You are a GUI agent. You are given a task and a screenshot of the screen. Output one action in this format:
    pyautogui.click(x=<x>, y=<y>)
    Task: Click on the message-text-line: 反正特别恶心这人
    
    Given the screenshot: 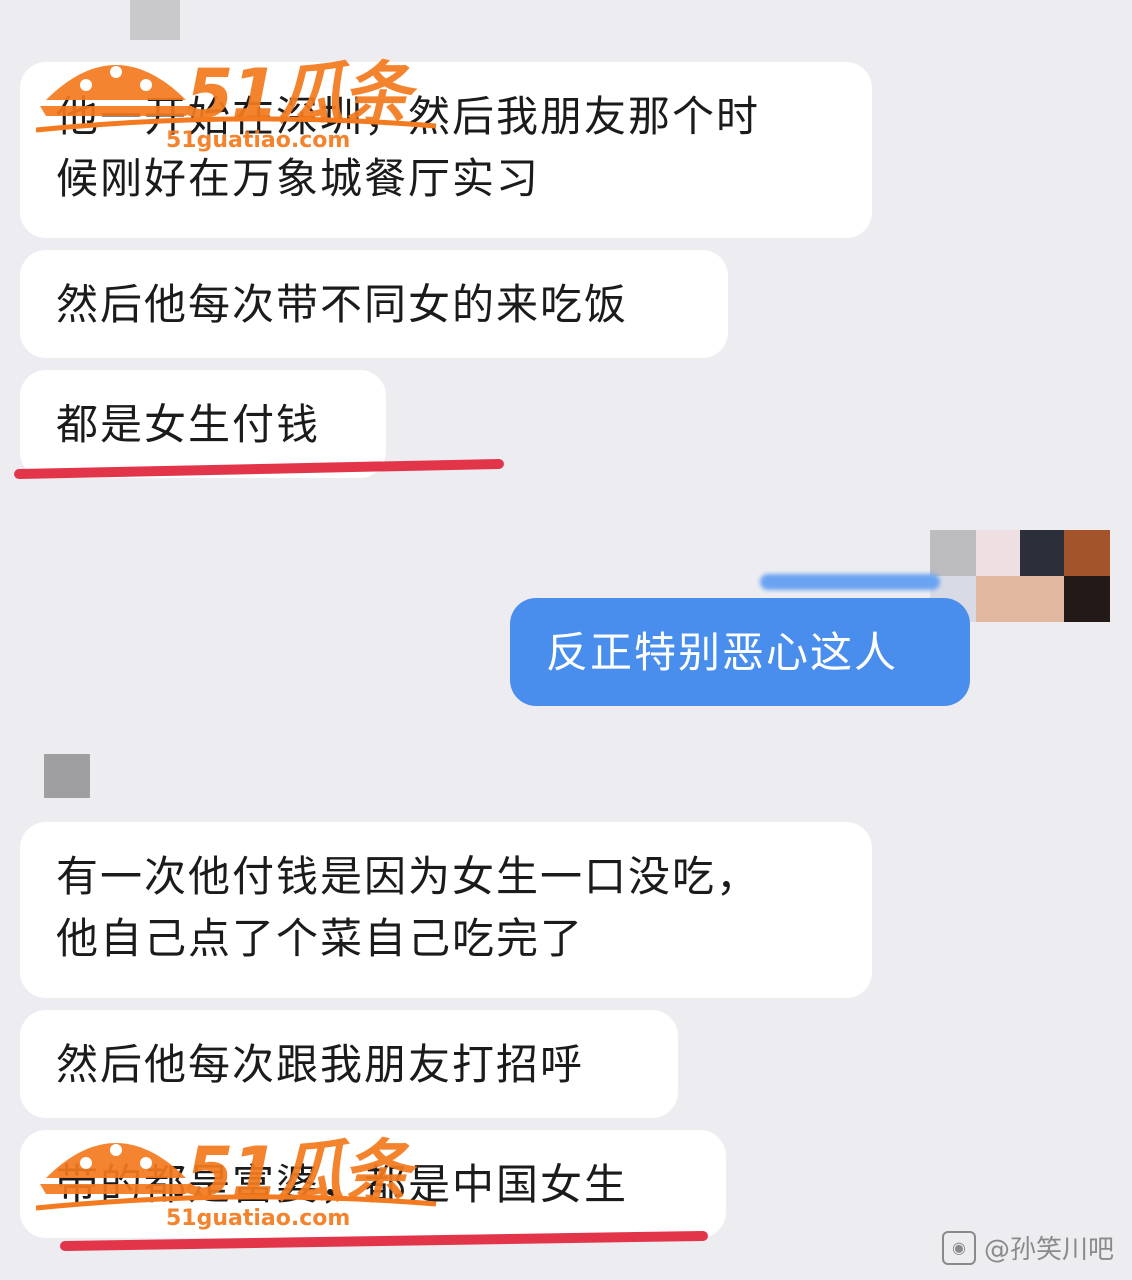 What is the action you would take?
    pyautogui.click(x=722, y=652)
    